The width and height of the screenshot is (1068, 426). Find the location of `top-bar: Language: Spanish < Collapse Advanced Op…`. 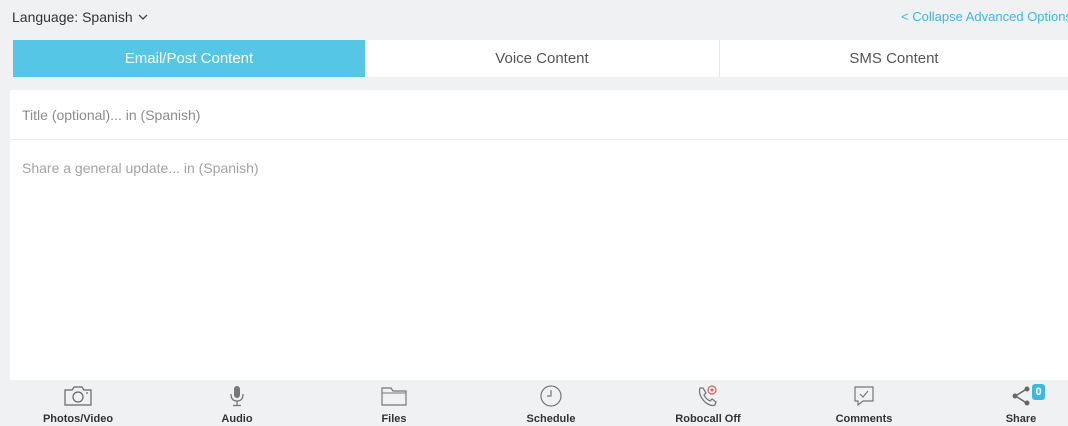

top-bar: Language: Spanish < Collapse Advanced Op… is located at coordinates (534, 18).